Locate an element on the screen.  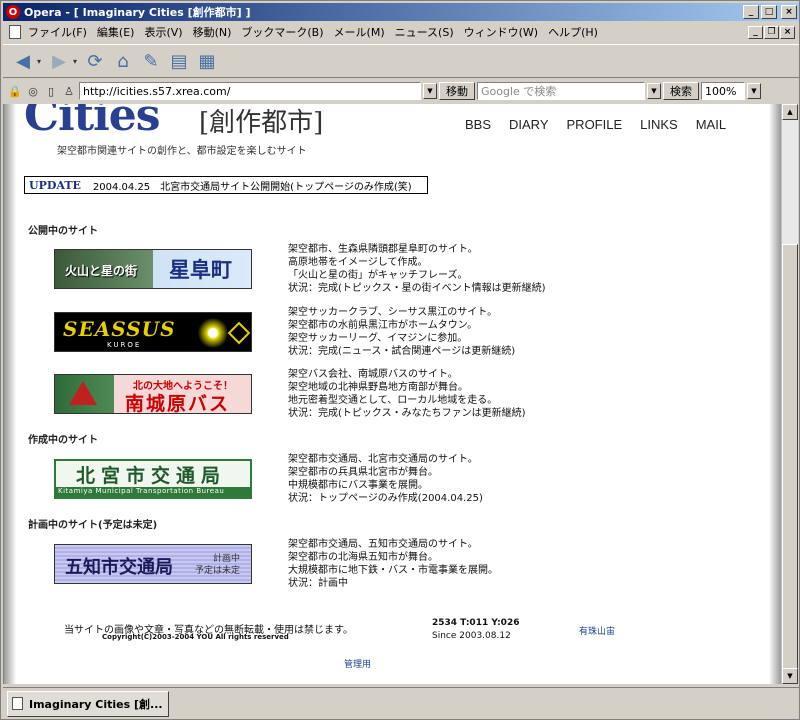
desc-line: 大規模都市に地下鉄・バス・市電事業を展開。 is located at coordinates (393, 570).